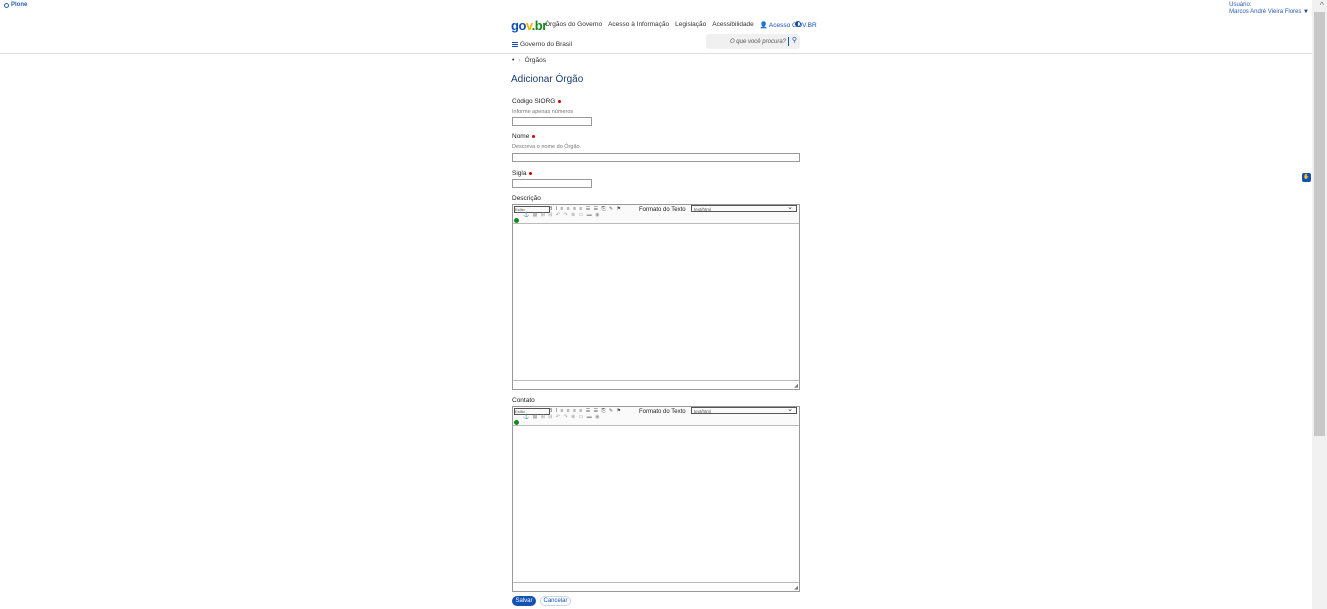 This screenshot has width=1327, height=609. Describe the element at coordinates (656, 384) in the screenshot. I see `descricao-statusbar: ◢` at that location.